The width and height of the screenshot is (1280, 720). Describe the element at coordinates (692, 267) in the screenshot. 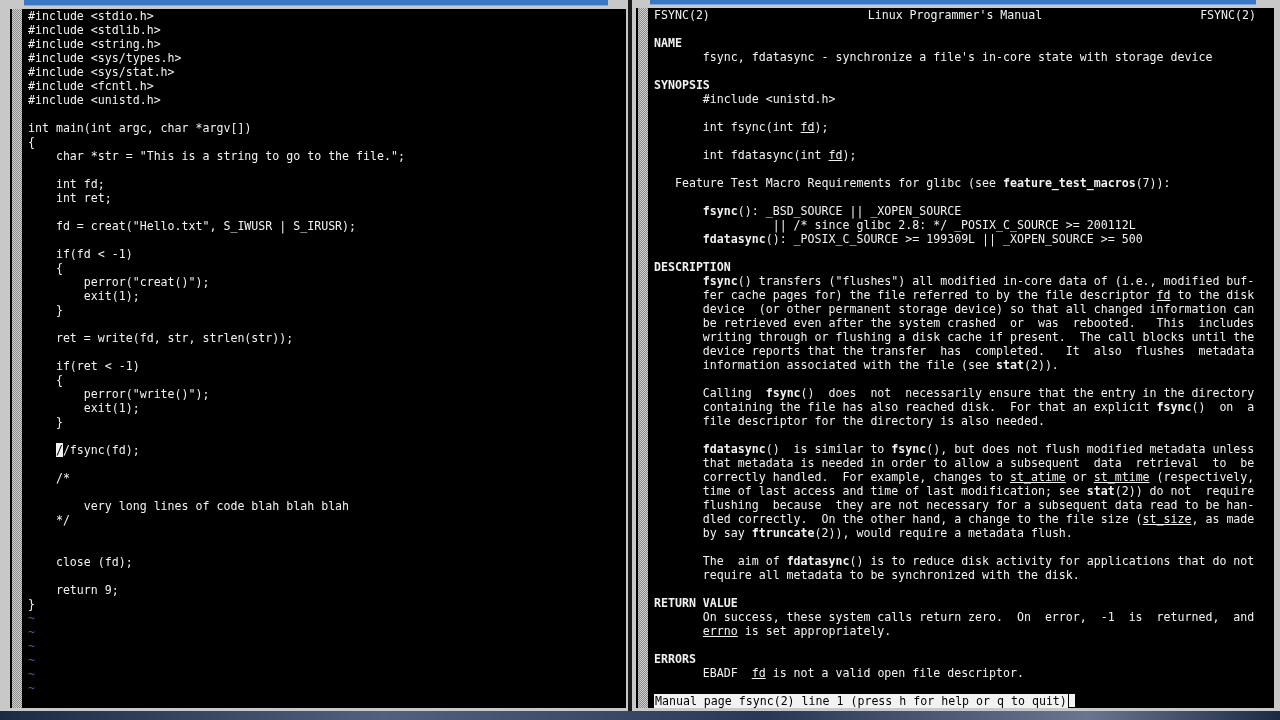

I see `section-heading: DESCRIPTION` at that location.